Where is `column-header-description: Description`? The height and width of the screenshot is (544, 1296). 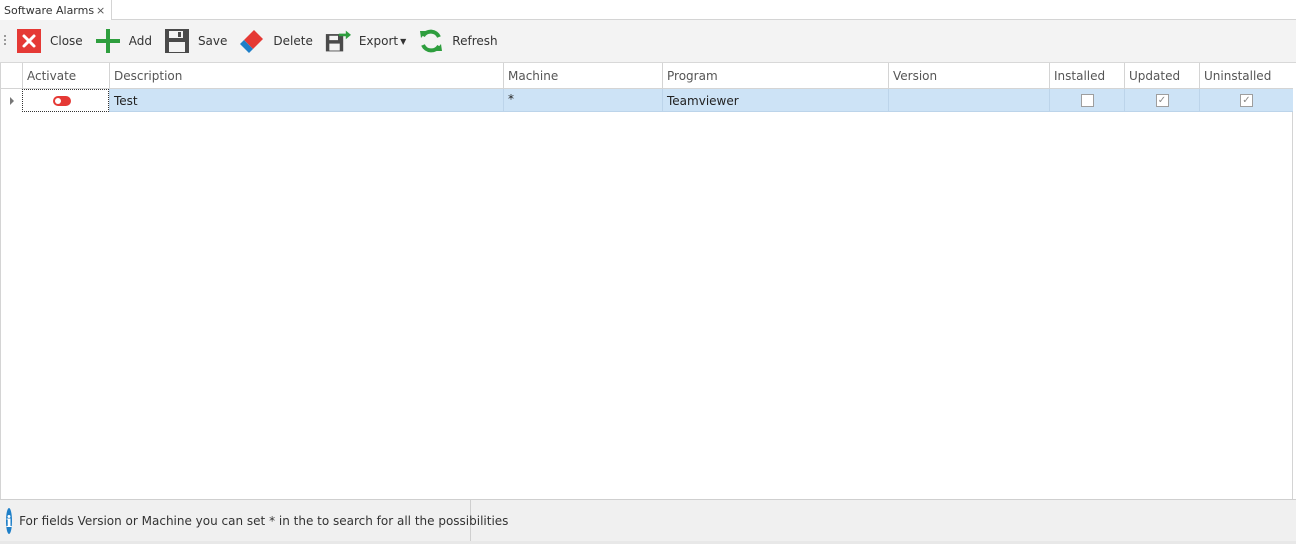
column-header-description: Description is located at coordinates (306, 76).